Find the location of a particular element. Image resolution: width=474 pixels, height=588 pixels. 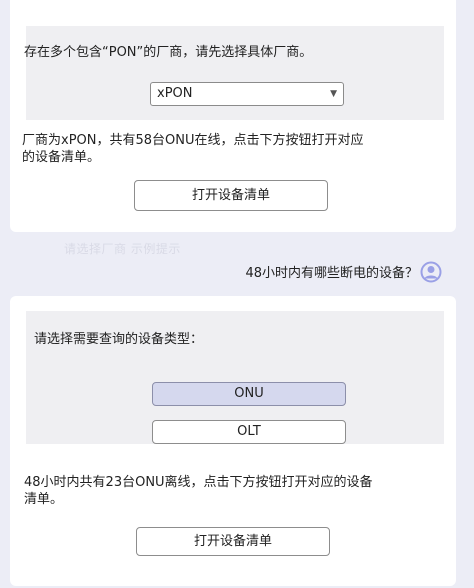

vendor-select: xPON ▼ is located at coordinates (247, 94).